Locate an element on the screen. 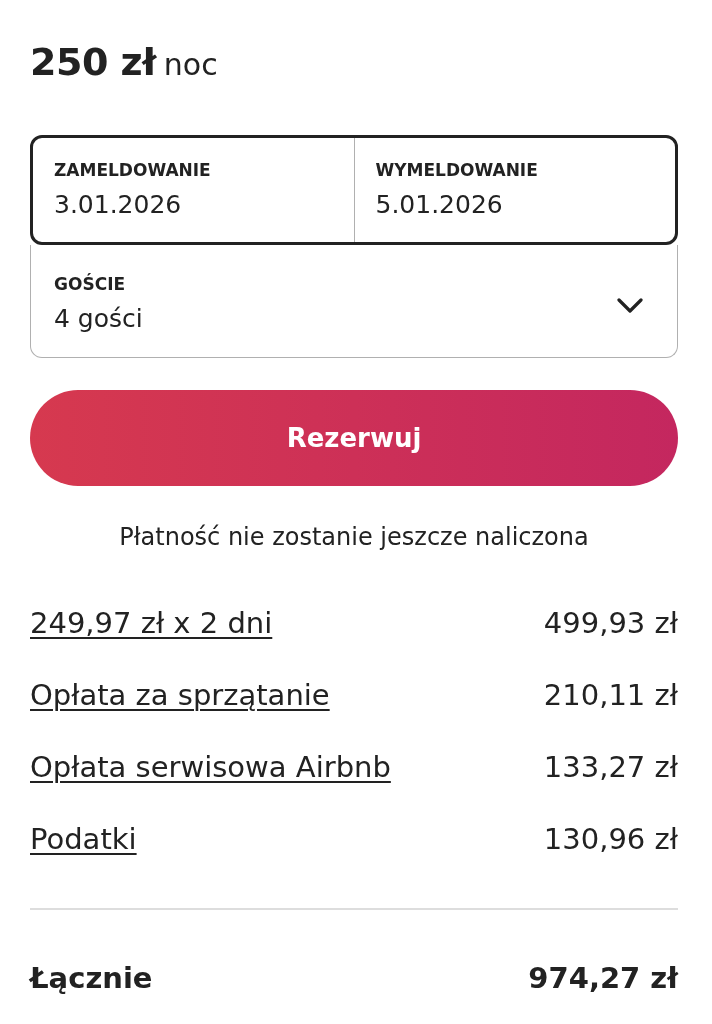  total-label: Łącznie is located at coordinates (91, 978).